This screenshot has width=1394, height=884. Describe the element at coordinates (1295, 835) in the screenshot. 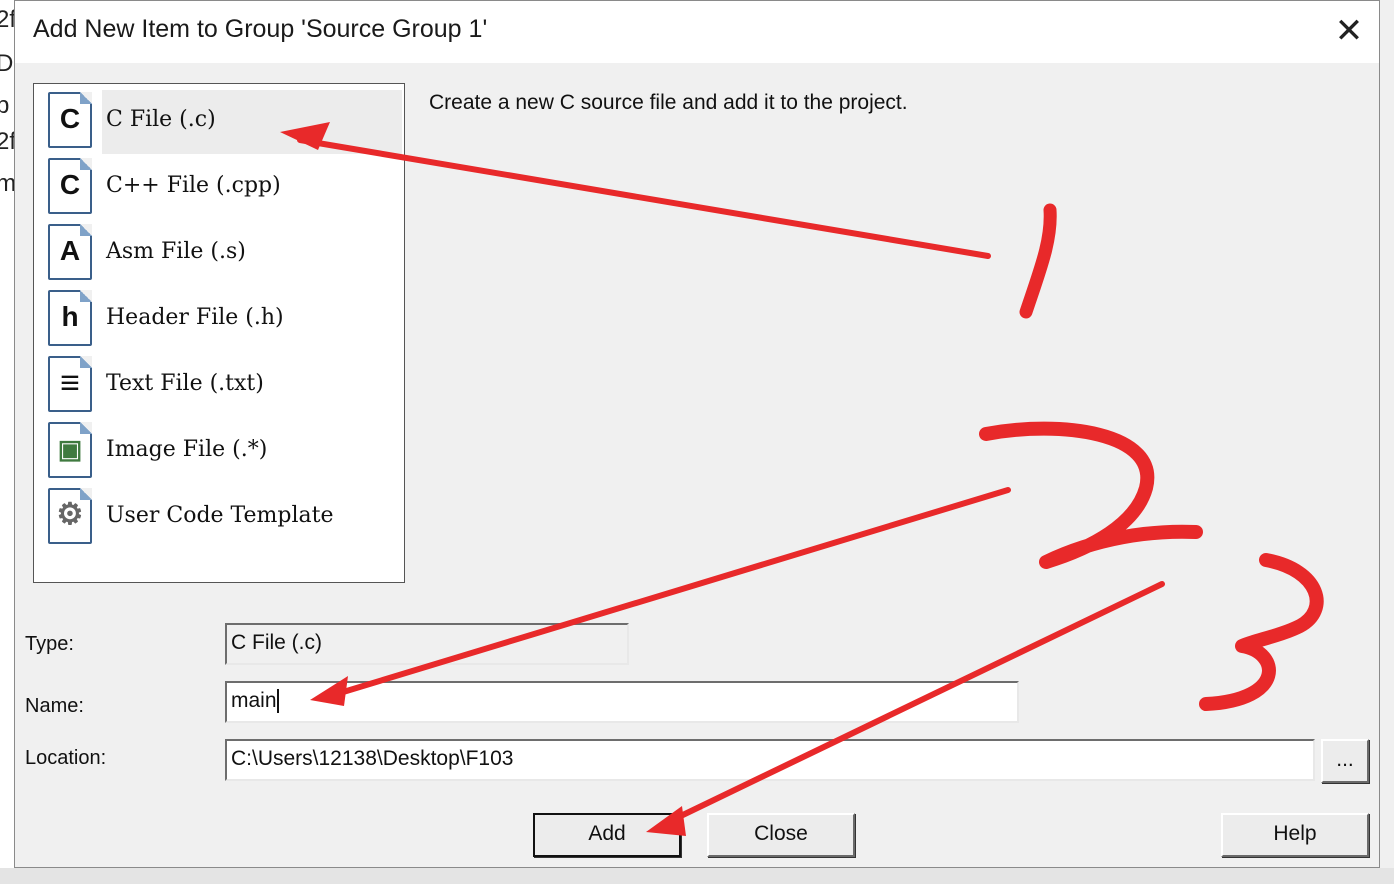

I see `help-button: Help` at that location.